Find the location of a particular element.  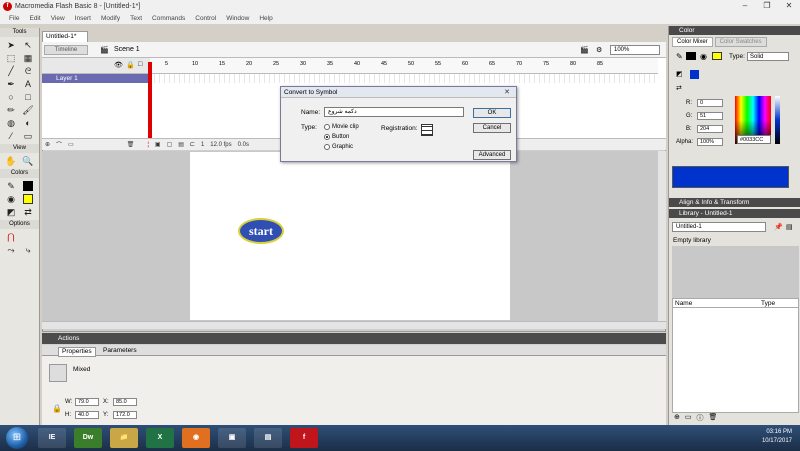

document-tab: Untitled-1* is located at coordinates (65, 36).